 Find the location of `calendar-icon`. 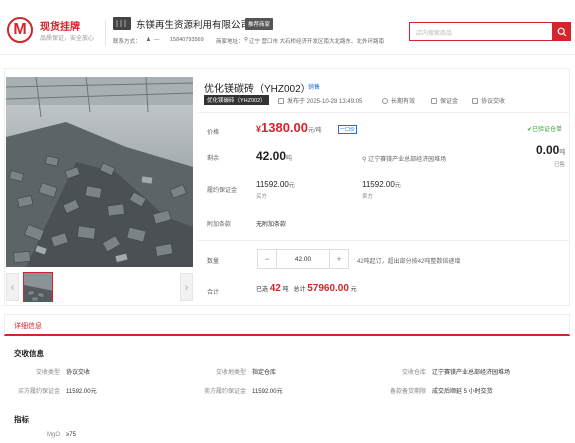

calendar-icon is located at coordinates (281, 101).